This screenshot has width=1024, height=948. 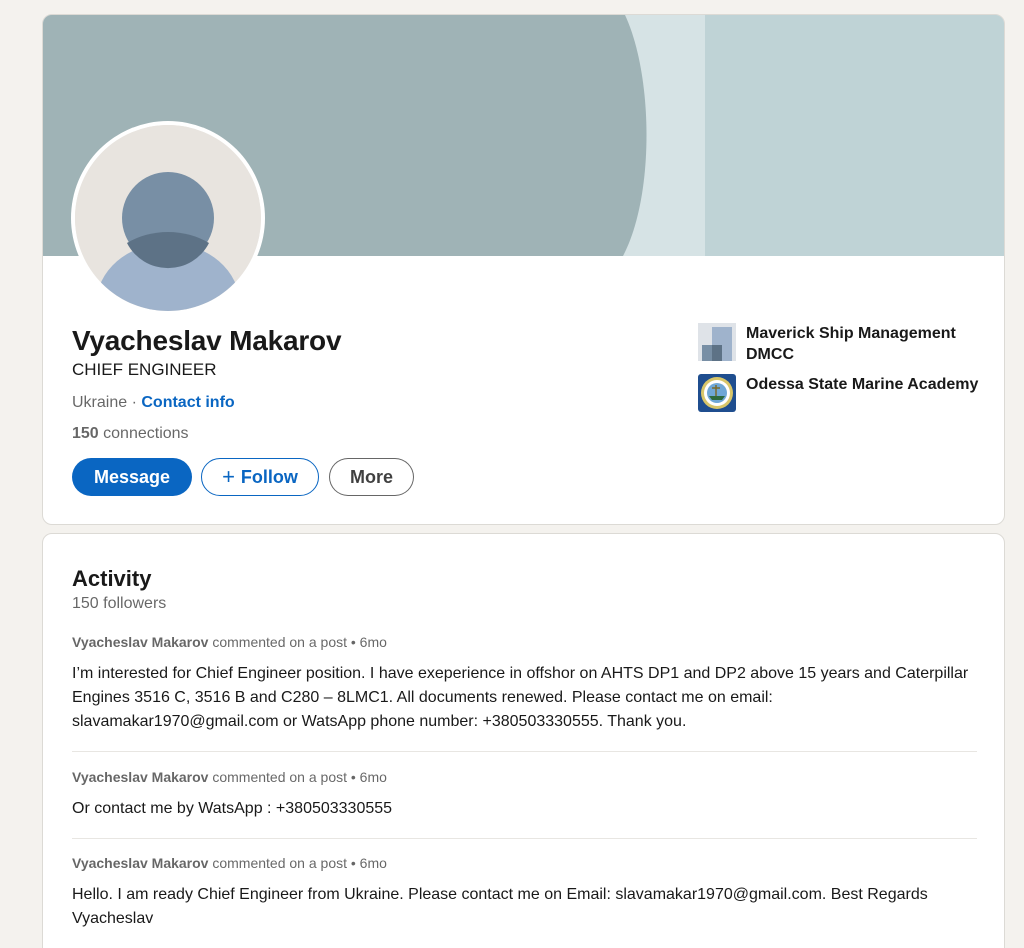 I want to click on profile-headline: CHIEF ENGINEER, so click(x=144, y=369).